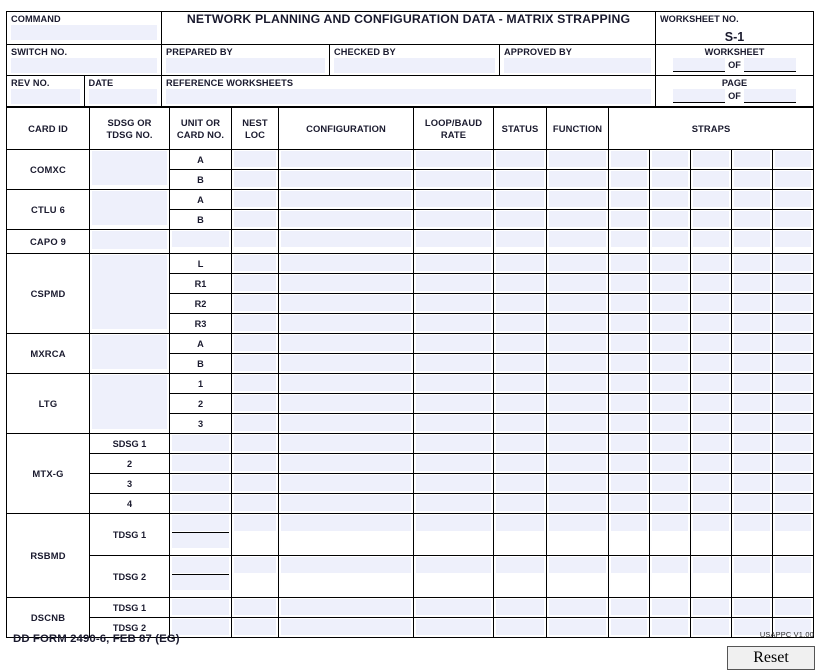 The height and width of the screenshot is (670, 823). Describe the element at coordinates (346, 443) in the screenshot. I see `mtx-g-0-configuration-input` at that location.